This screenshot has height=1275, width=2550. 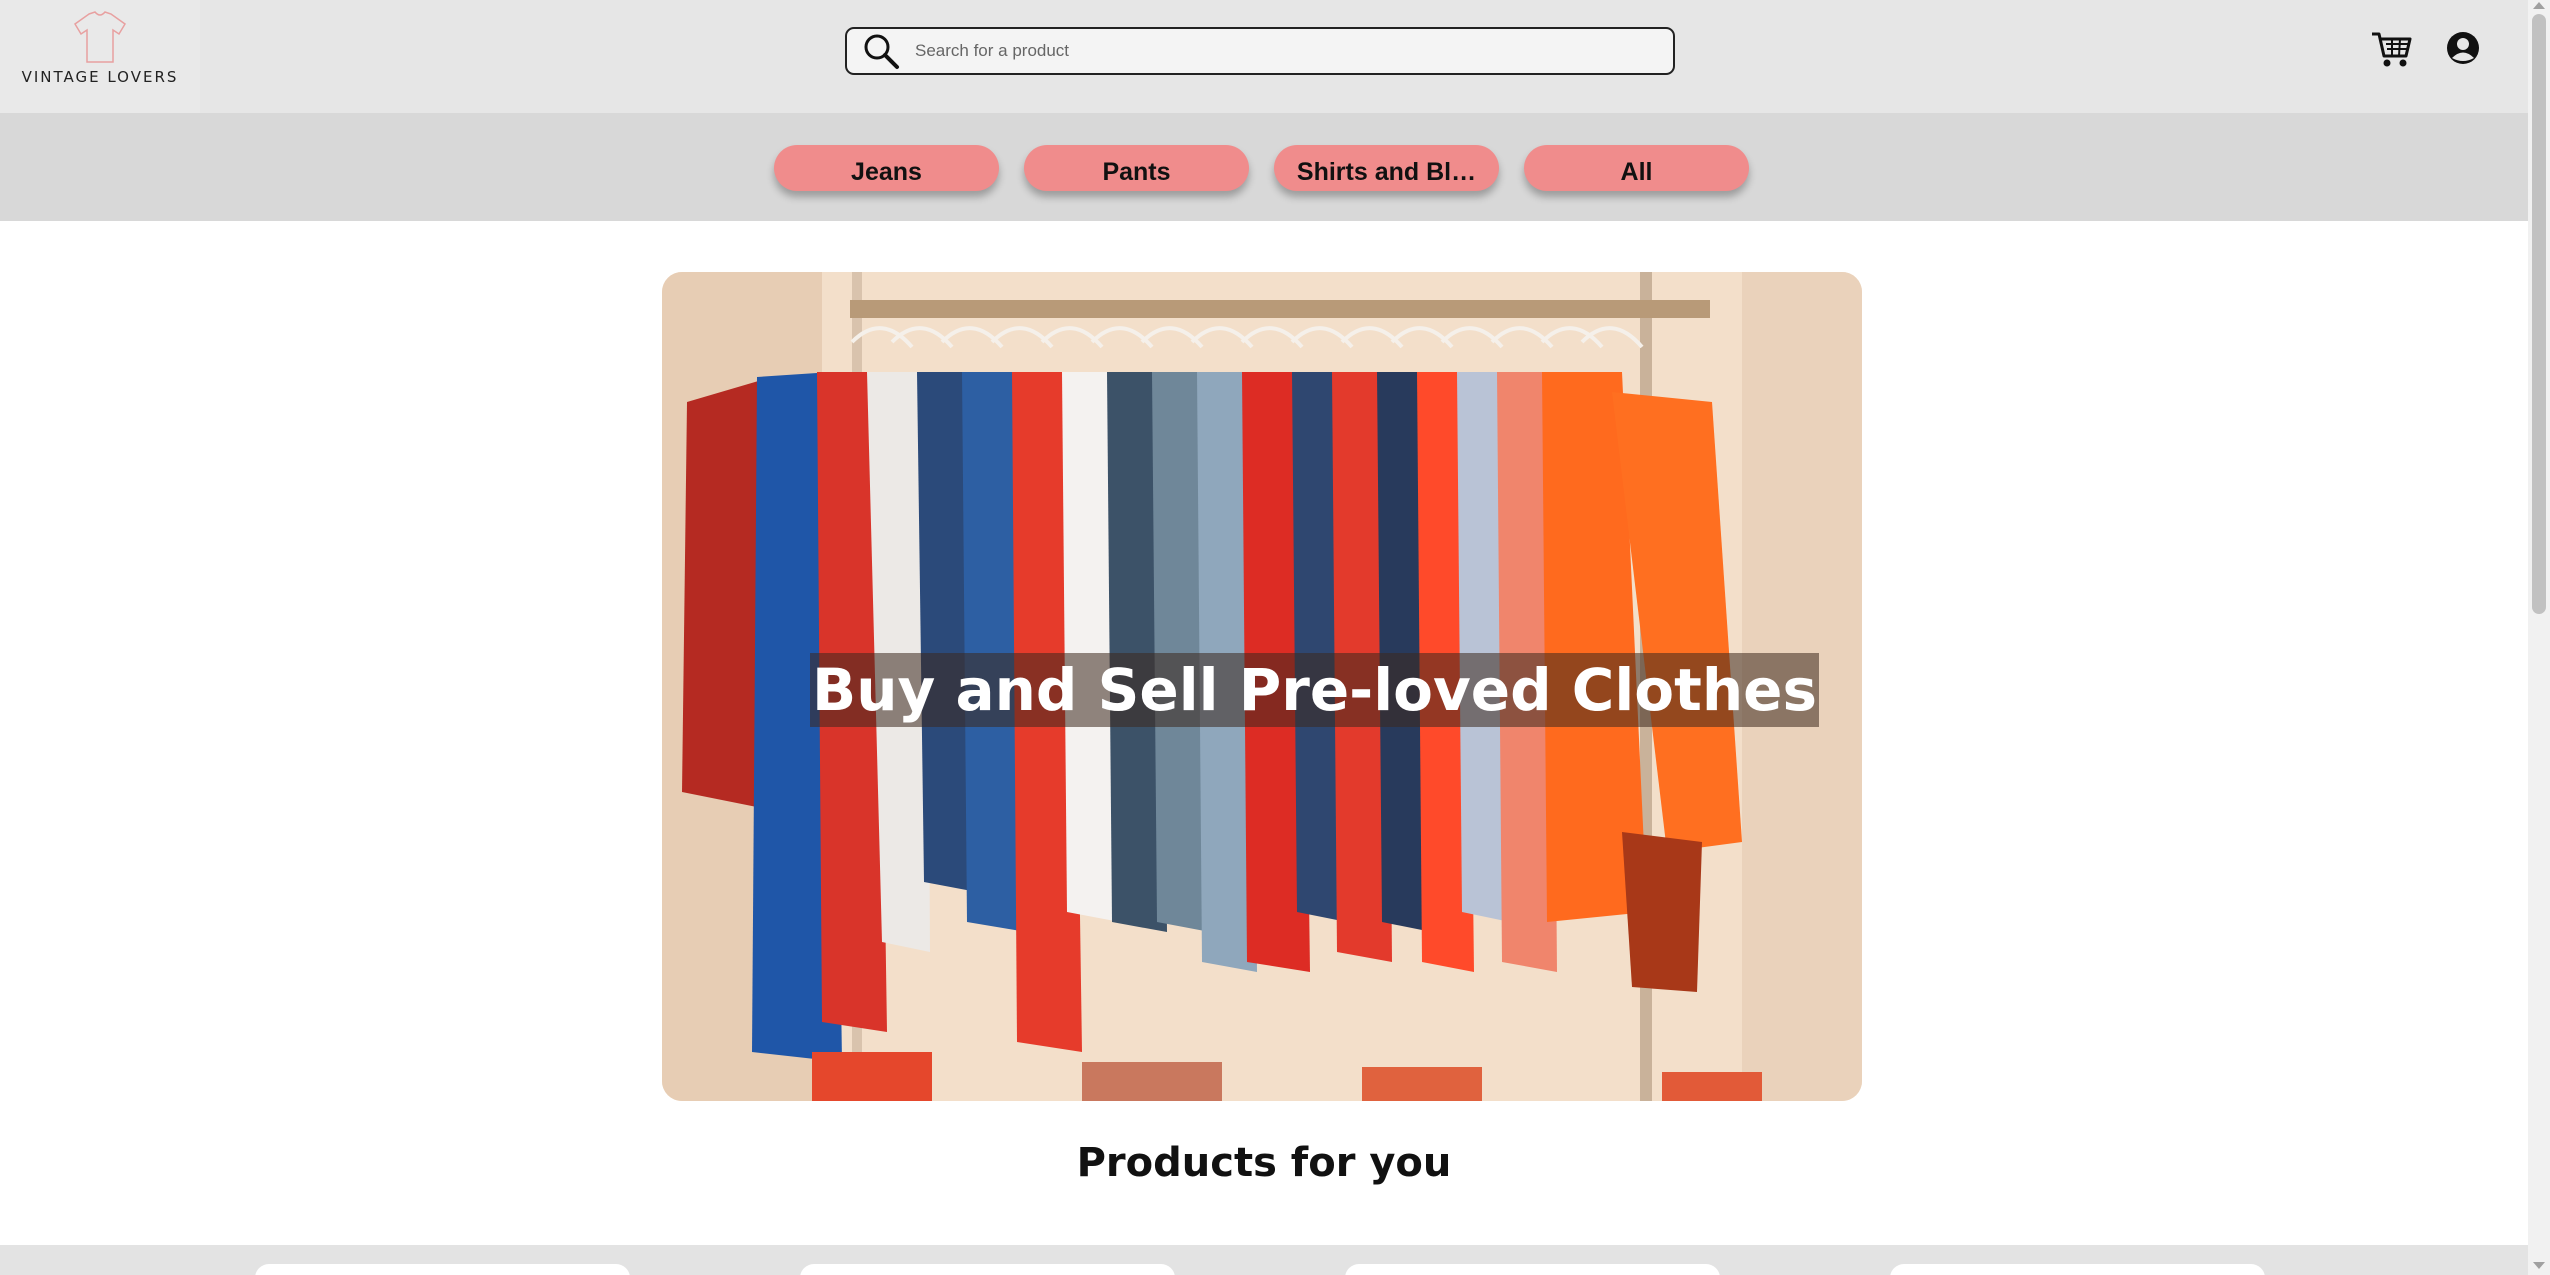 What do you see at coordinates (2539, 1265) in the screenshot?
I see `scroll-down-arrow-icon` at bounding box center [2539, 1265].